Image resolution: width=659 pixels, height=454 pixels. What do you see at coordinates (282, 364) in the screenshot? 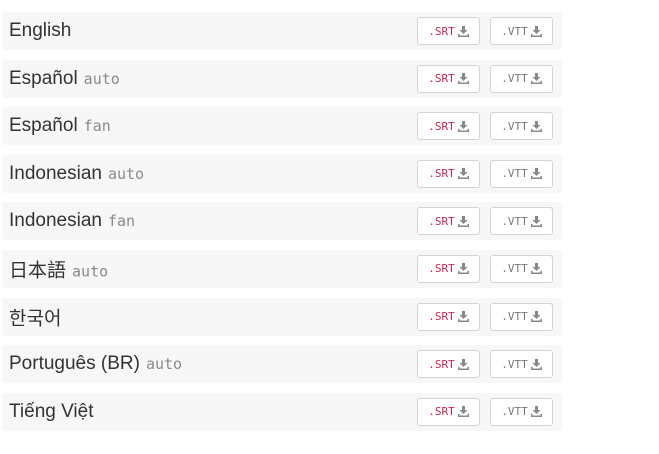
I see `subtitle-row-portuguese-br-auto: Português (BR) auto .SRT .VTT` at bounding box center [282, 364].